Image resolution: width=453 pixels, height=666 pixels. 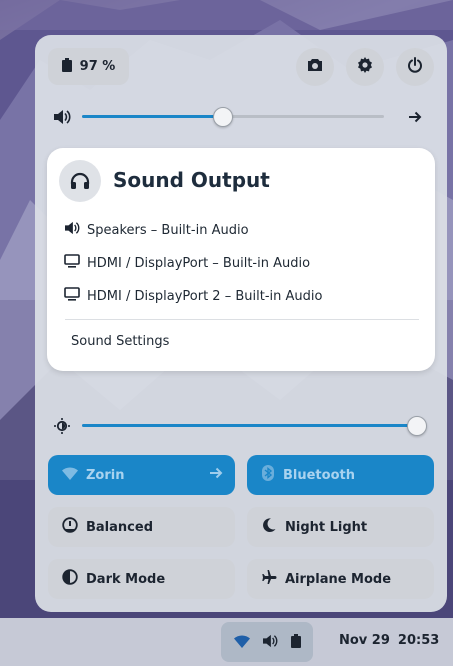 I want to click on camera-icon, so click(x=315, y=67).